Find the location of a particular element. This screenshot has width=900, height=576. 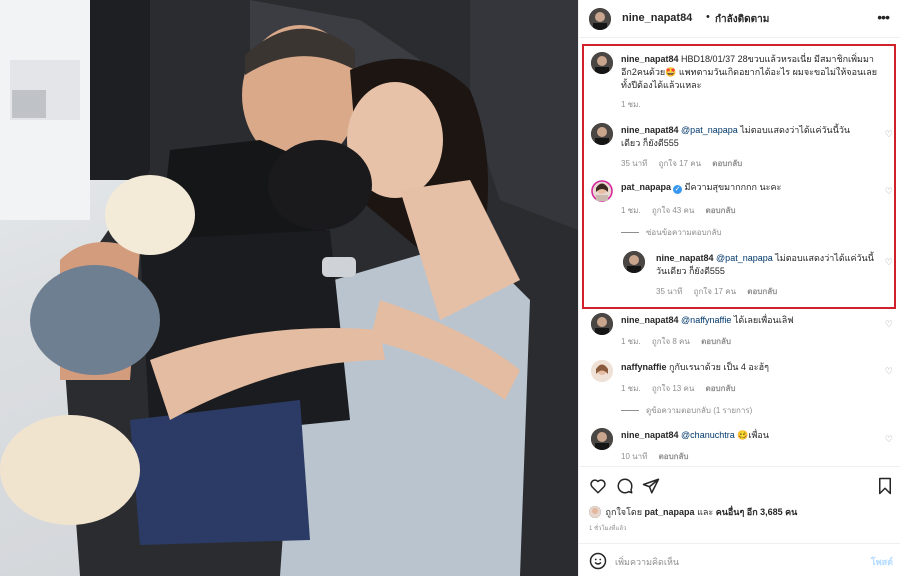

author-avatar is located at coordinates (600, 19).